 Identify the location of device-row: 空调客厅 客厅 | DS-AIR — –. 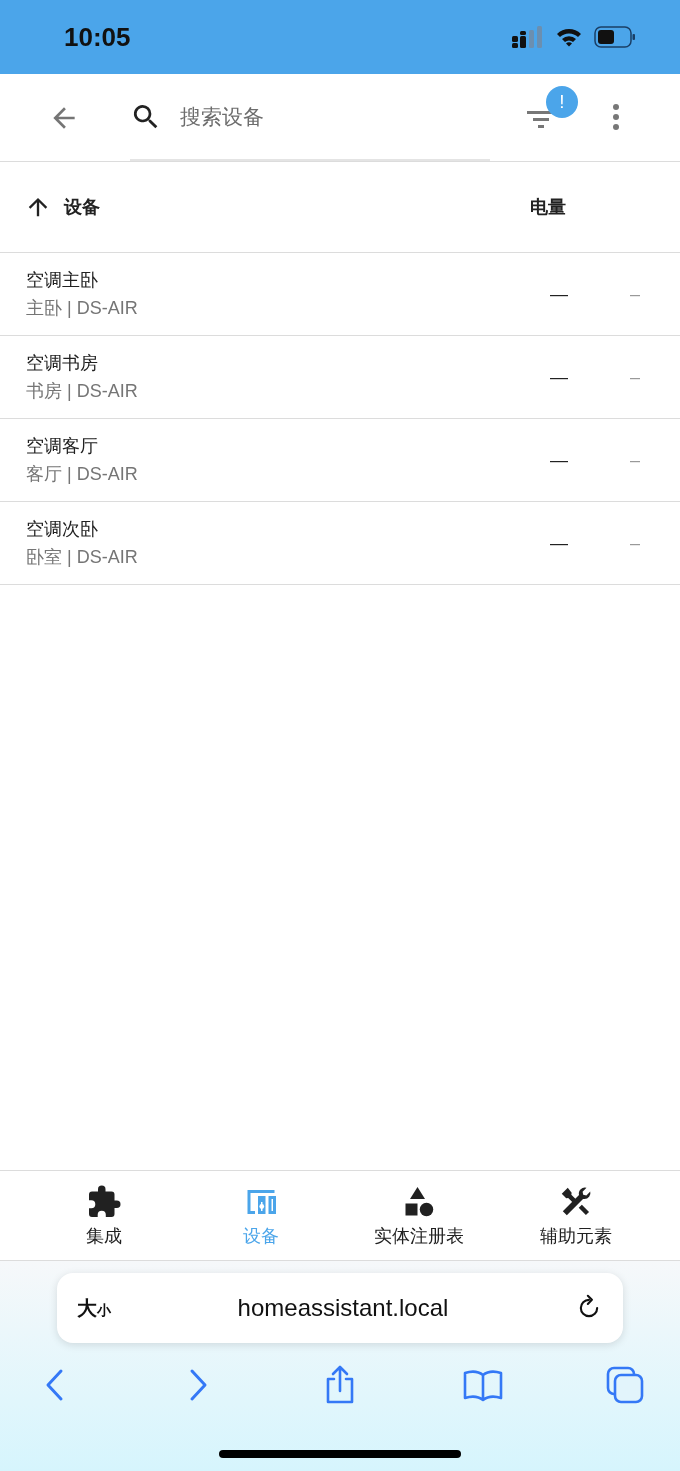
(340, 460).